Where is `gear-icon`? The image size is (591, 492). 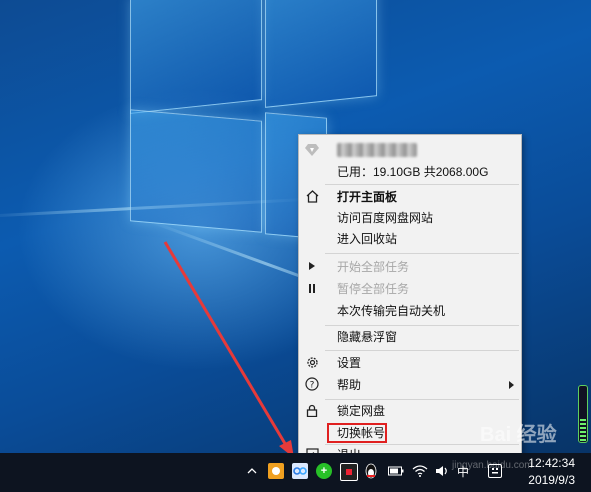 gear-icon is located at coordinates (312, 362).